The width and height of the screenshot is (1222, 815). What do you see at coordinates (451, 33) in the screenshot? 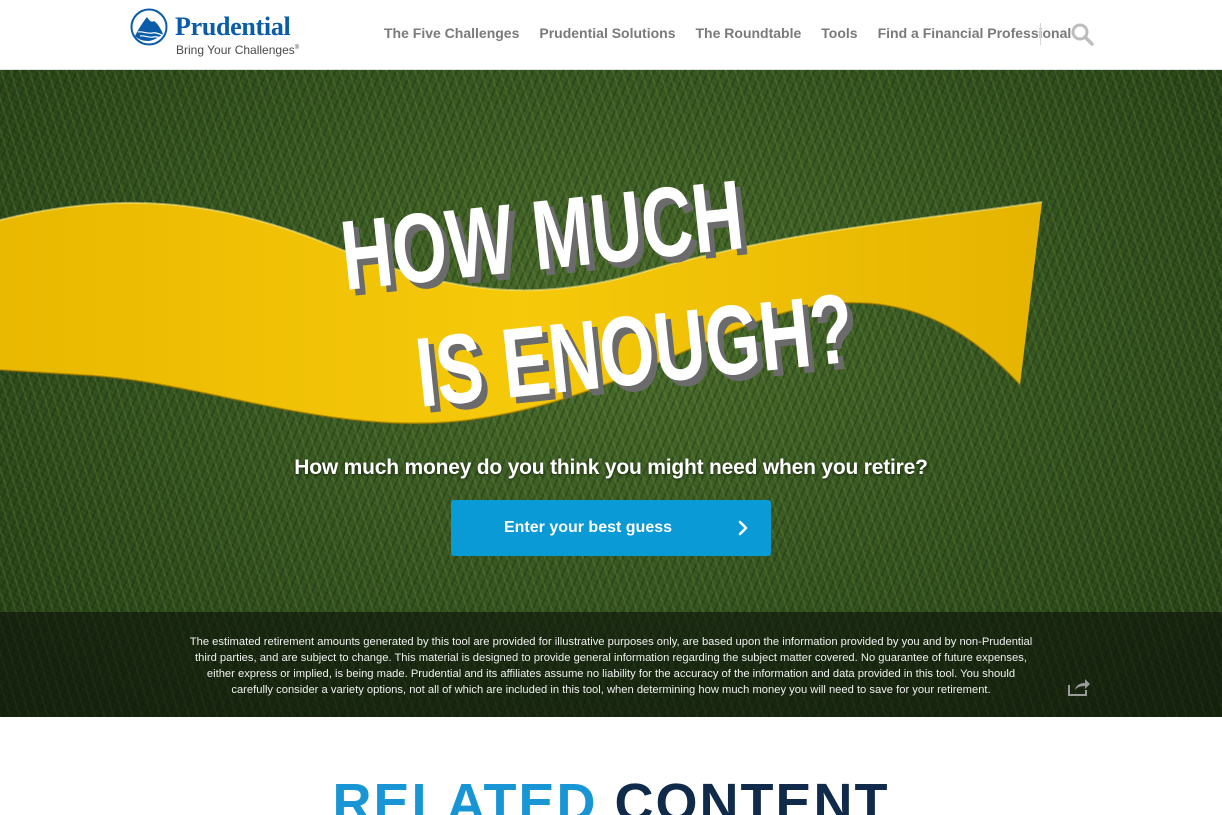
I see `nav-item-five-challenges: The Five Challenges` at bounding box center [451, 33].